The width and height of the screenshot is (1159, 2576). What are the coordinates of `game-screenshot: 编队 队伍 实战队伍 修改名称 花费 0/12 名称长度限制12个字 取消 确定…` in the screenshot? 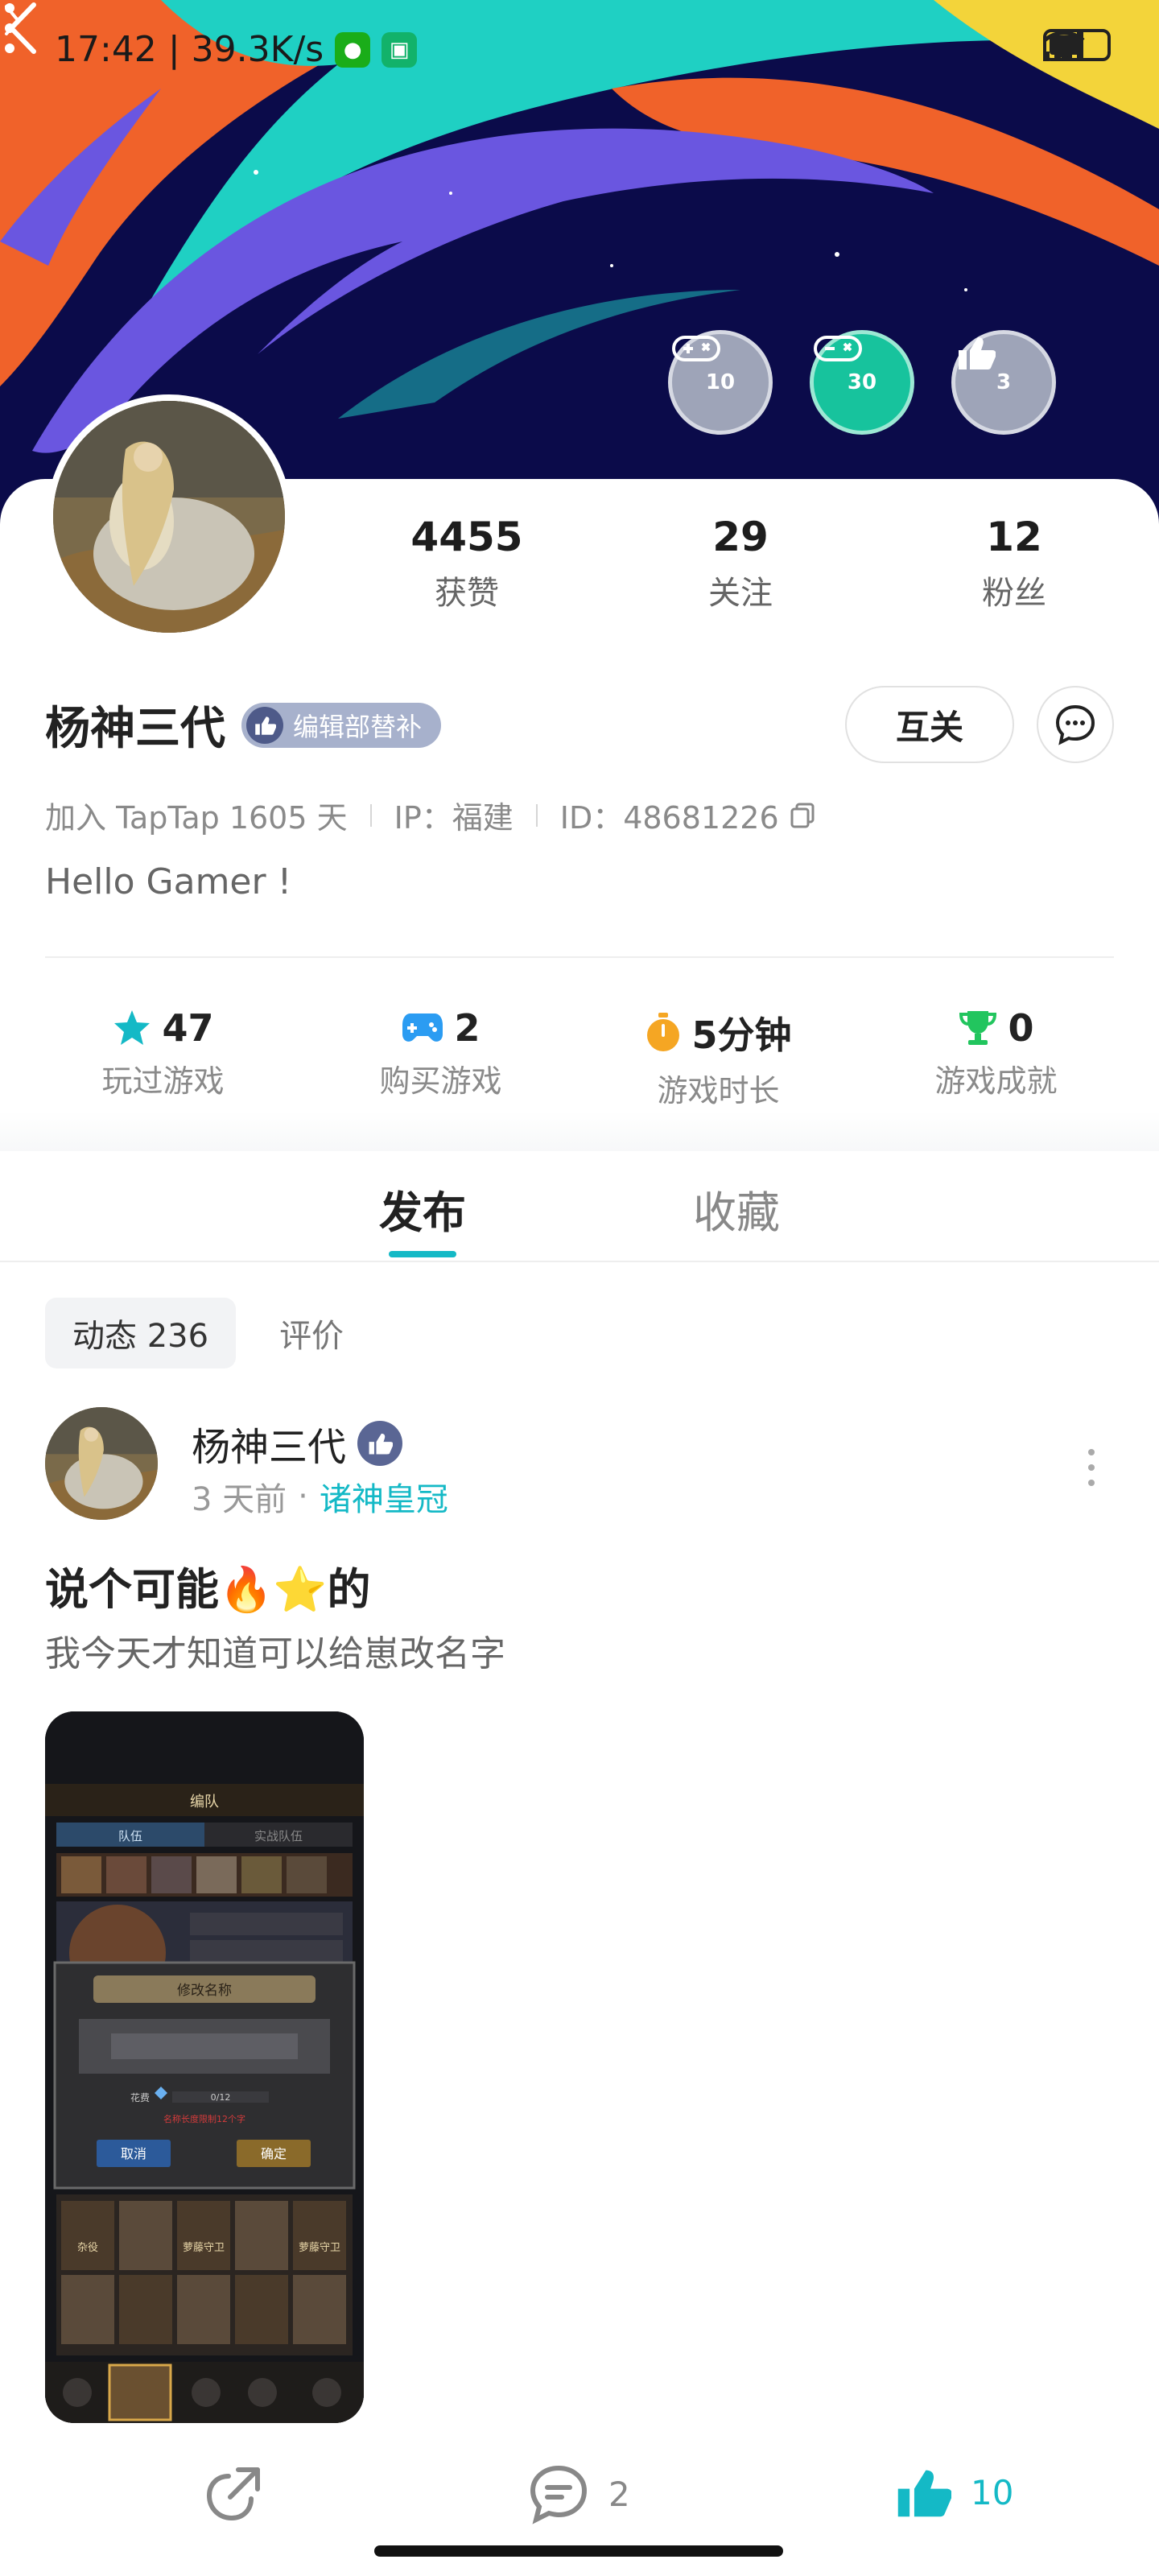 It's located at (204, 2067).